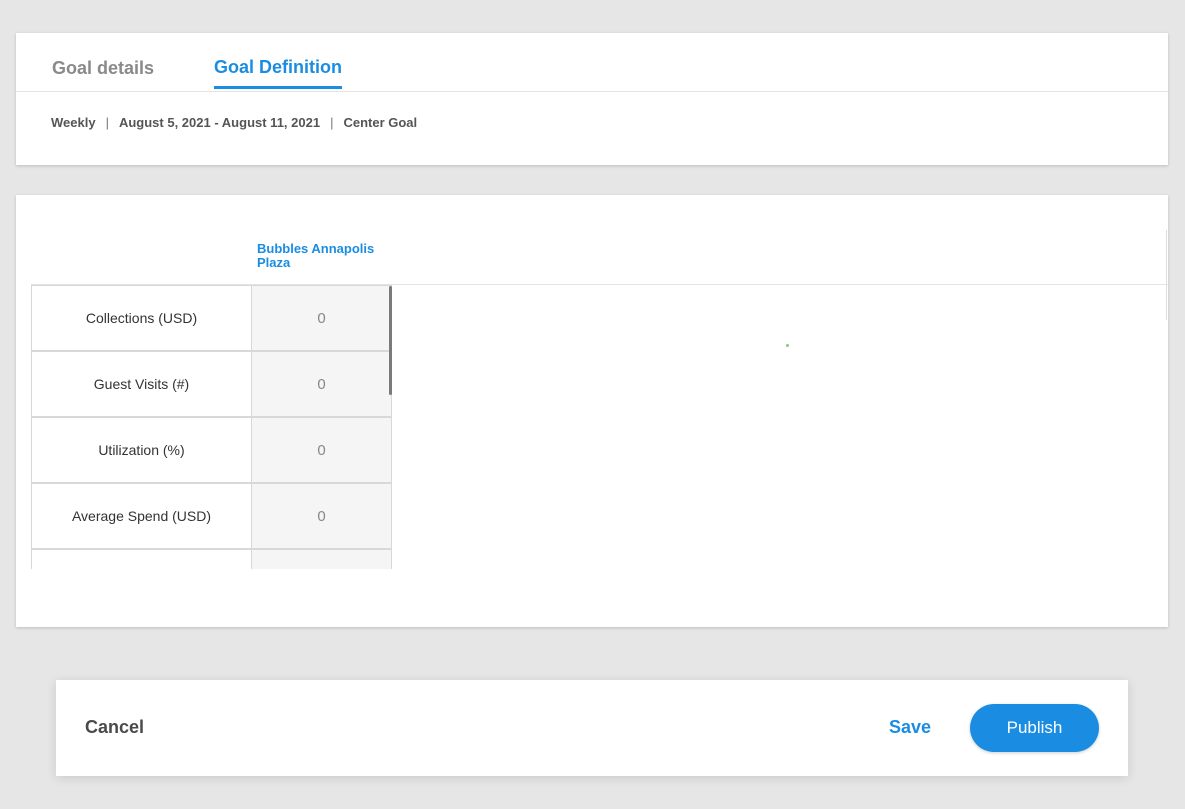  Describe the element at coordinates (219, 122) in the screenshot. I see `goal-date-range: August 5, 2021 - August 11, 2021` at that location.